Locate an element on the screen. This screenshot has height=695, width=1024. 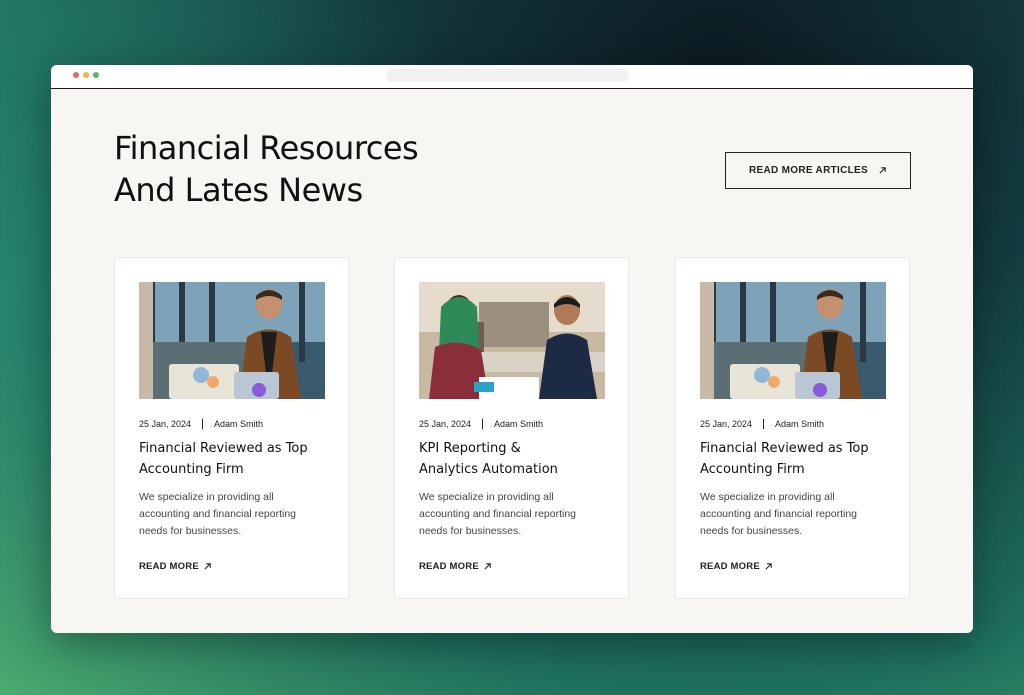
browser-titlebar is located at coordinates (512, 77).